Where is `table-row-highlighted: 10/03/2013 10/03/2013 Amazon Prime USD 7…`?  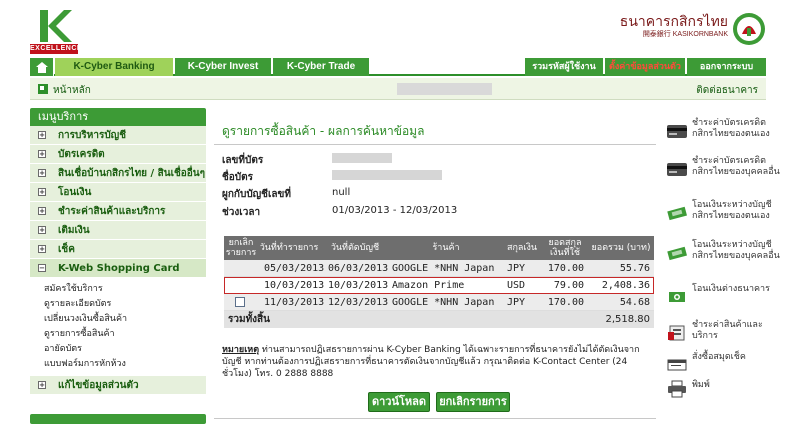
table-row-highlighted: 10/03/2013 10/03/2013 Amazon Prime USD 7… is located at coordinates (439, 285).